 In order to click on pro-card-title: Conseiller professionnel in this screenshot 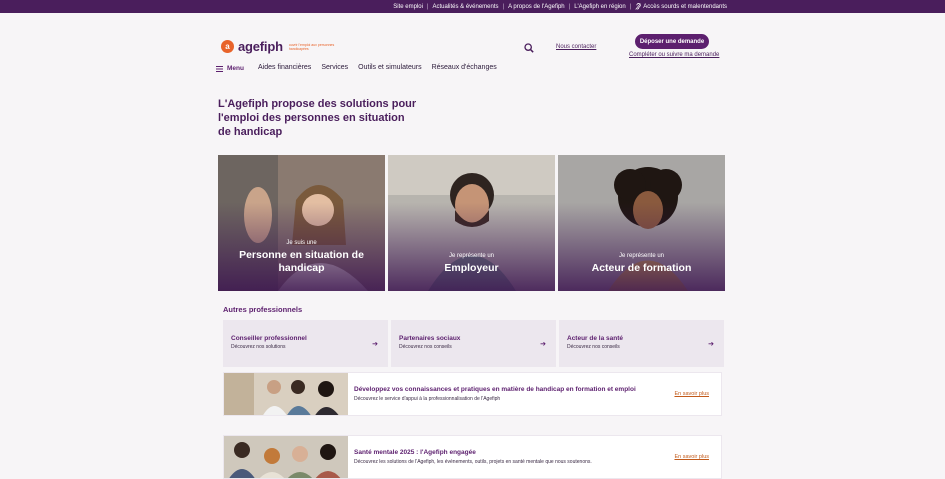, I will do `click(269, 338)`.